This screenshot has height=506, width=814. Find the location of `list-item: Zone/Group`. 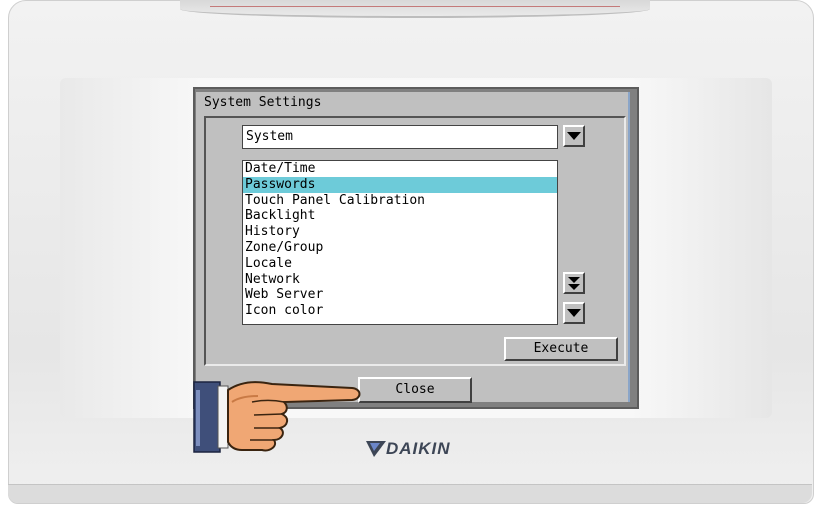

list-item: Zone/Group is located at coordinates (400, 248).